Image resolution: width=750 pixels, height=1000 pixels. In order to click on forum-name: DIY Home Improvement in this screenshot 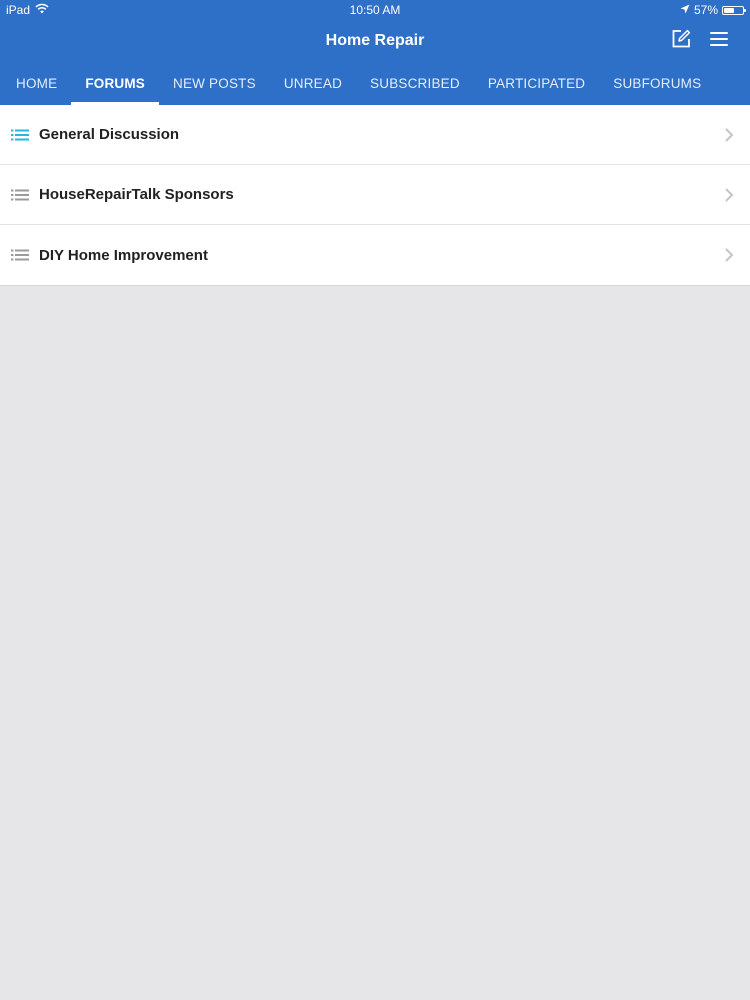, I will do `click(123, 255)`.